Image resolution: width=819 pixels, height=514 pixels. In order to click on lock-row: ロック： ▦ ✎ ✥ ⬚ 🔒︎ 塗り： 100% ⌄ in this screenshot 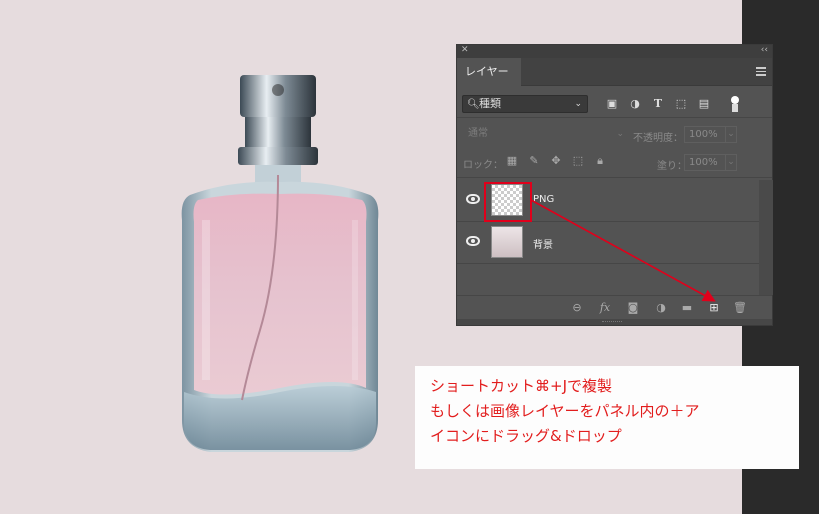, I will do `click(614, 163)`.